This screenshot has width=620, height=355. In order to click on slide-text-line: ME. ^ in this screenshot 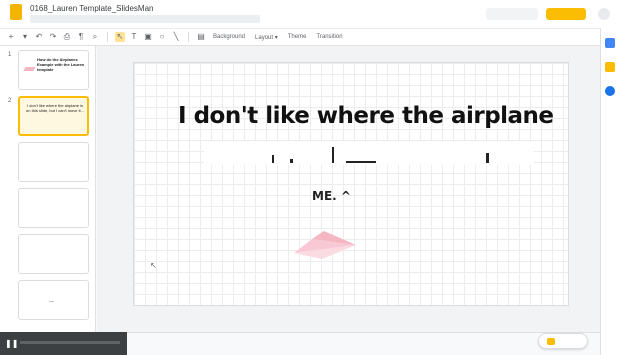, I will do `click(331, 196)`.